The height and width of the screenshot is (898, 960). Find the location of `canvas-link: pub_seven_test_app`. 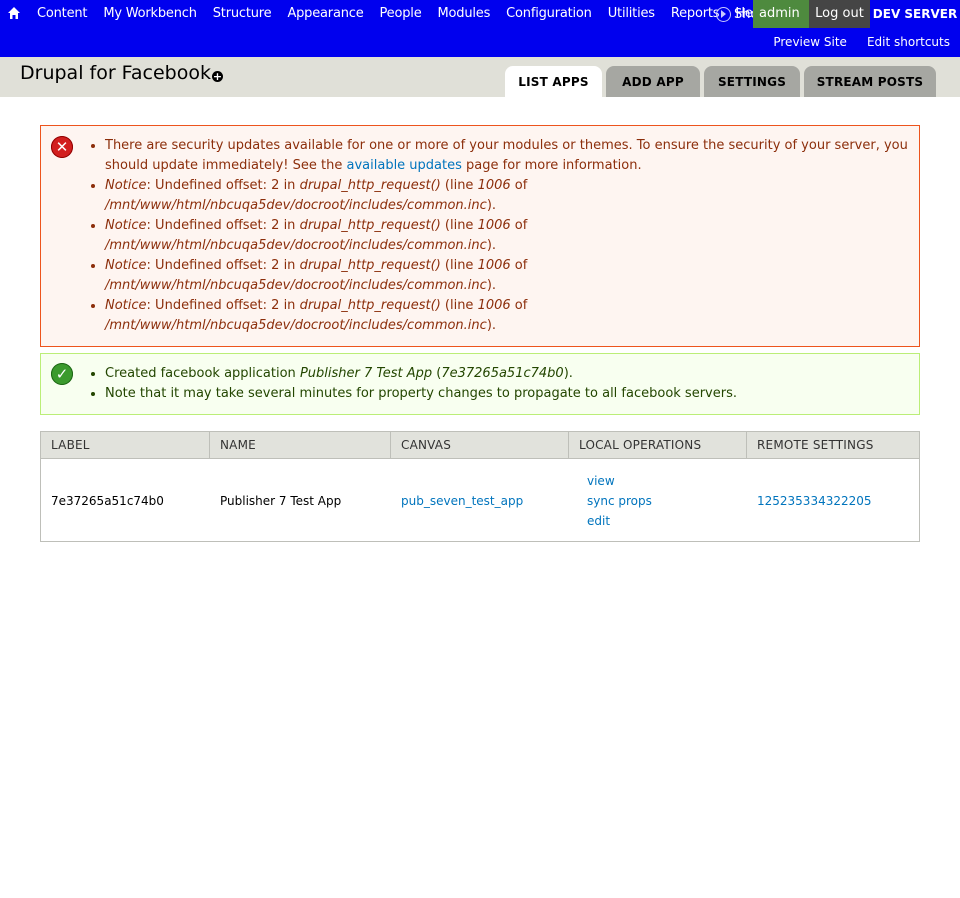

canvas-link: pub_seven_test_app is located at coordinates (462, 501).